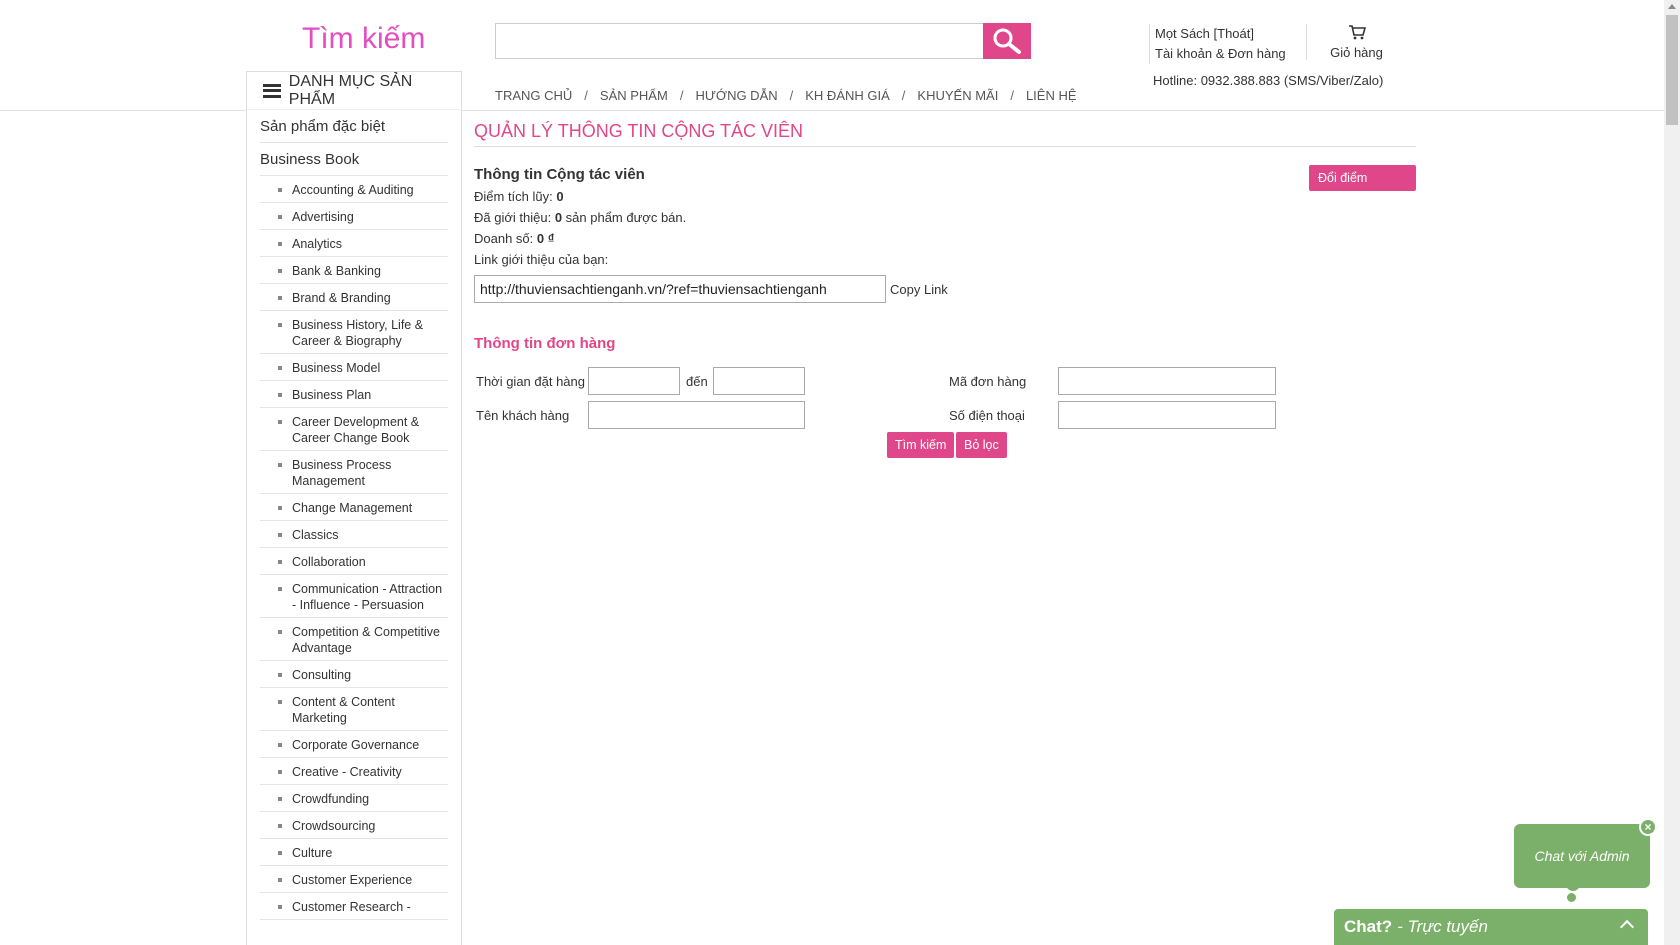 This screenshot has height=945, width=1680. Describe the element at coordinates (1167, 415) in the screenshot. I see `phone-input` at that location.